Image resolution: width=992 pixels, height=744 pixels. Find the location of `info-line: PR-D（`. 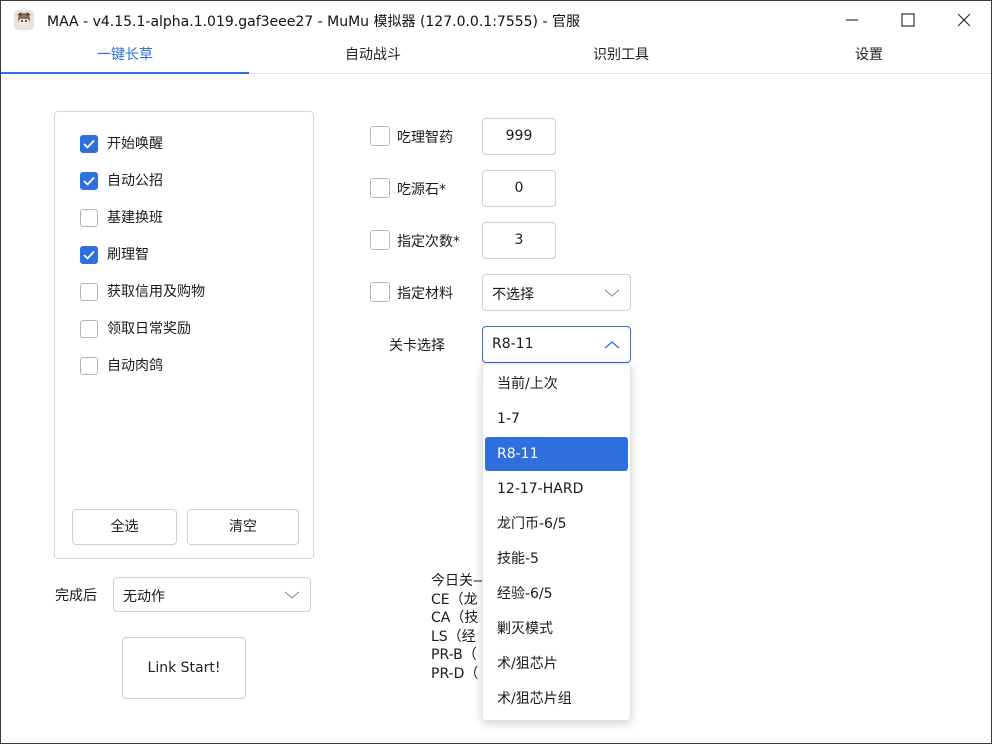

info-line: PR-D（ is located at coordinates (455, 673).